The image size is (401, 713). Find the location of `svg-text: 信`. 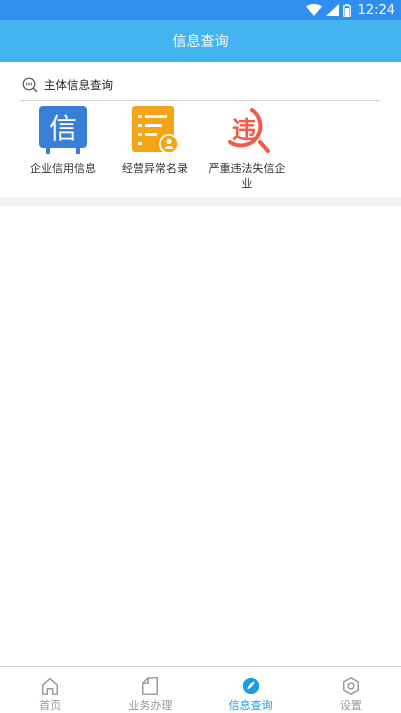

svg-text: 信 is located at coordinates (63, 128).